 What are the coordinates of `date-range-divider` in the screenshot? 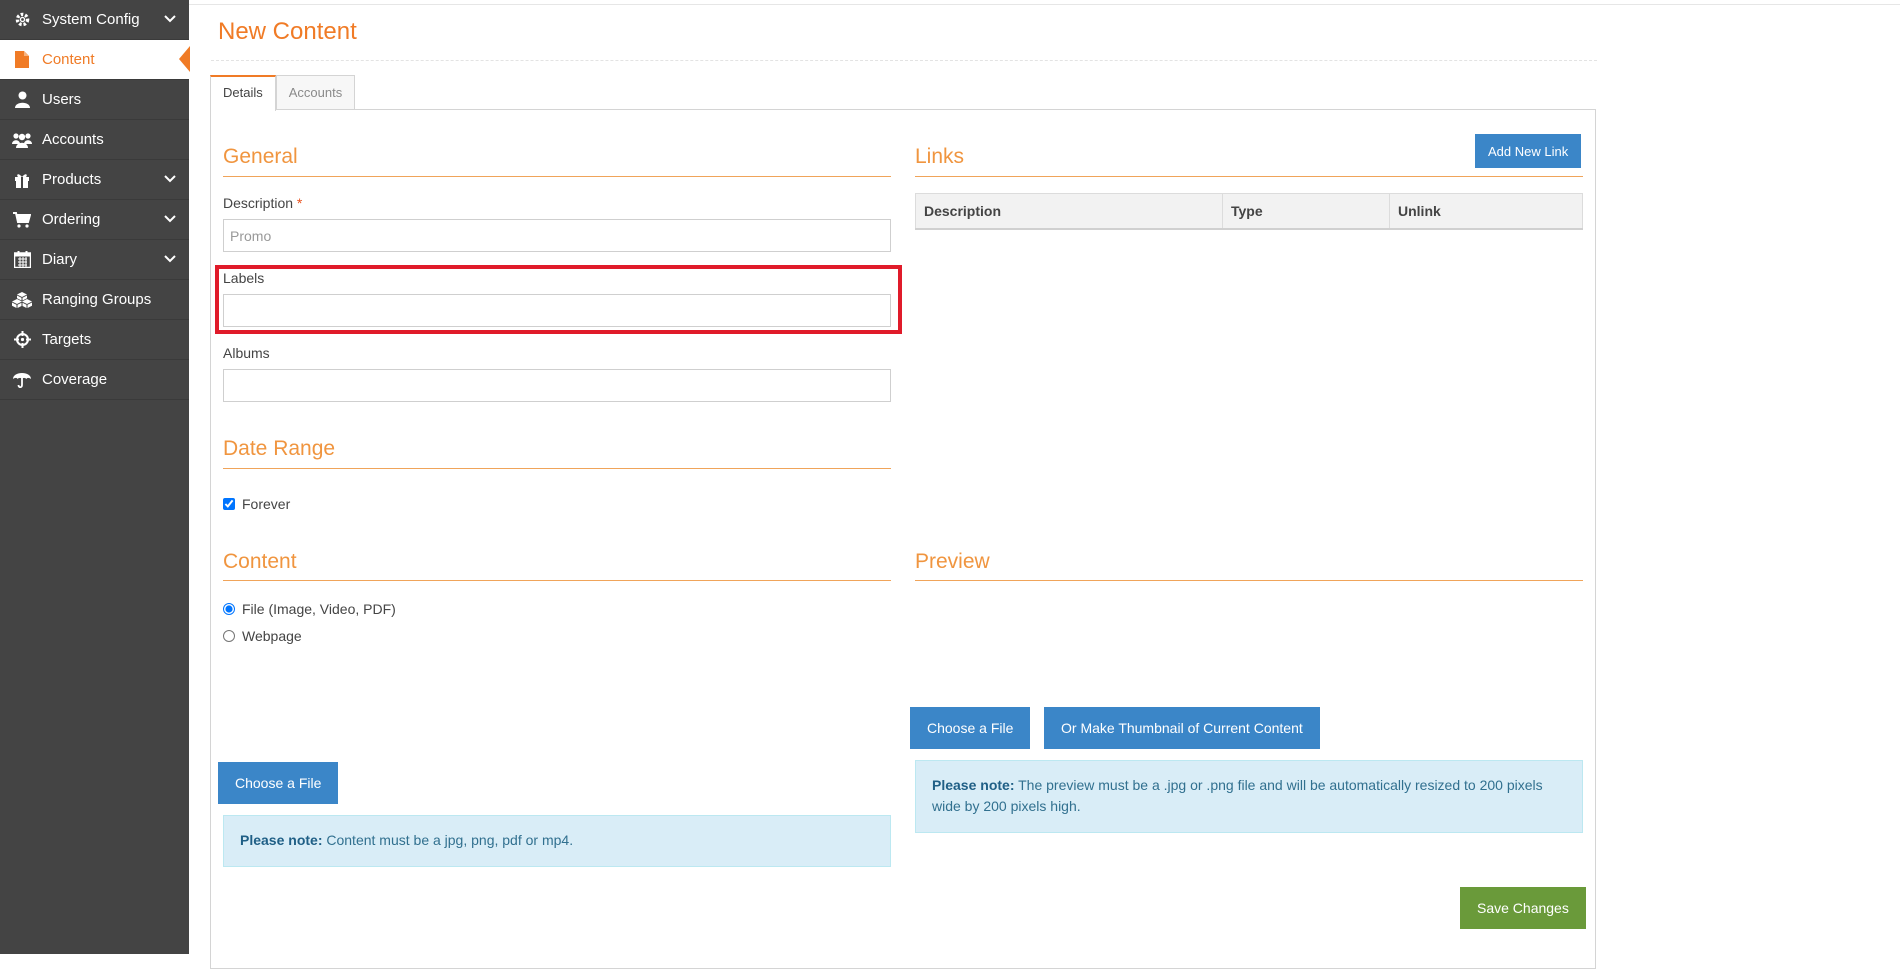 It's located at (557, 468).